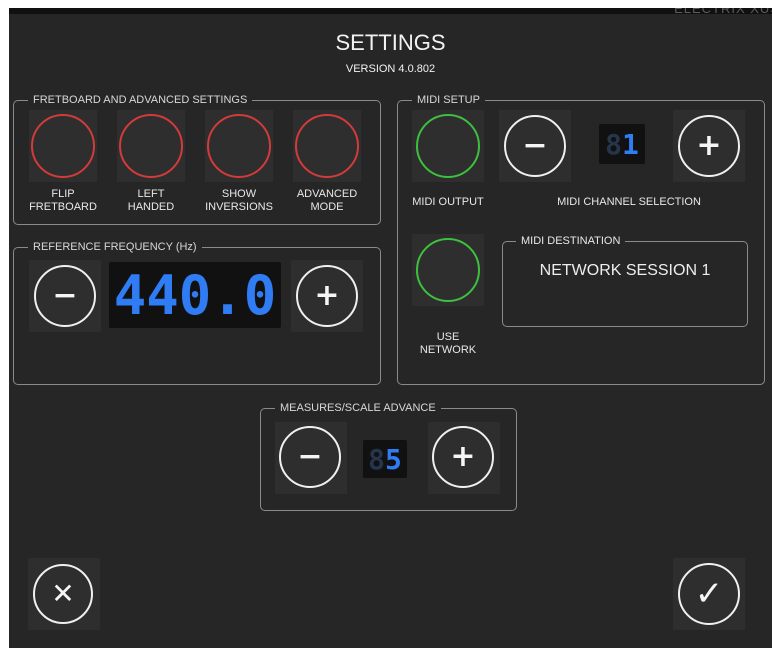 This screenshot has width=772, height=648. What do you see at coordinates (63, 200) in the screenshot?
I see `flip-fretboard-label: FLIP FRETBOARD` at bounding box center [63, 200].